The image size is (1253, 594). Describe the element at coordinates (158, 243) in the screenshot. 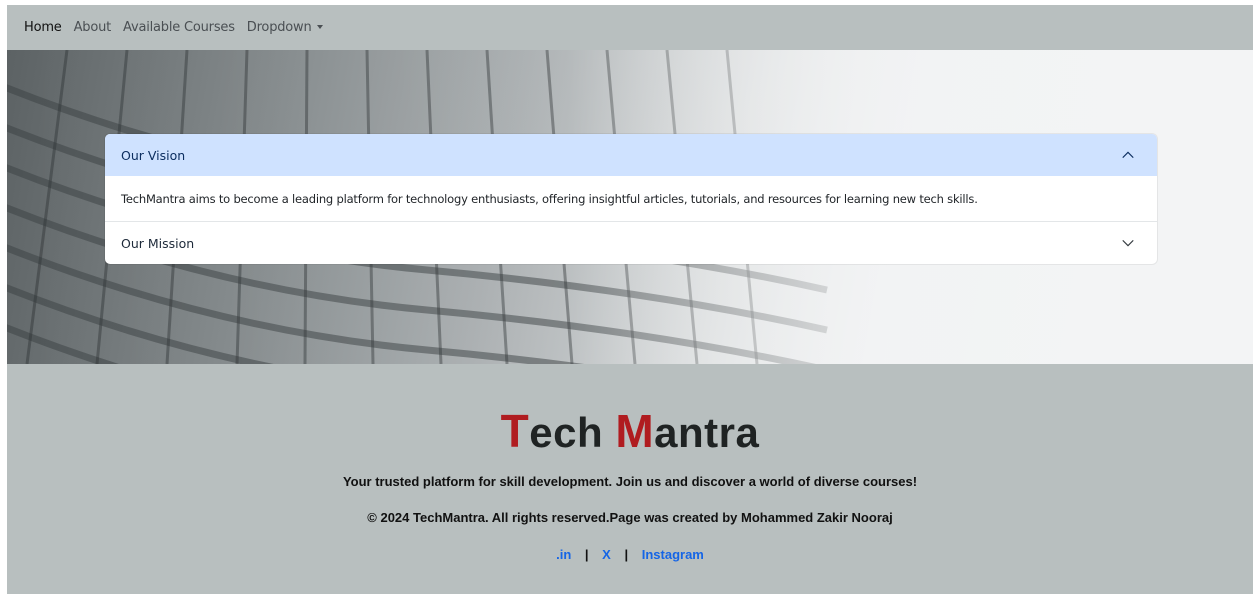

I see `accordion-title: Our Mission` at that location.